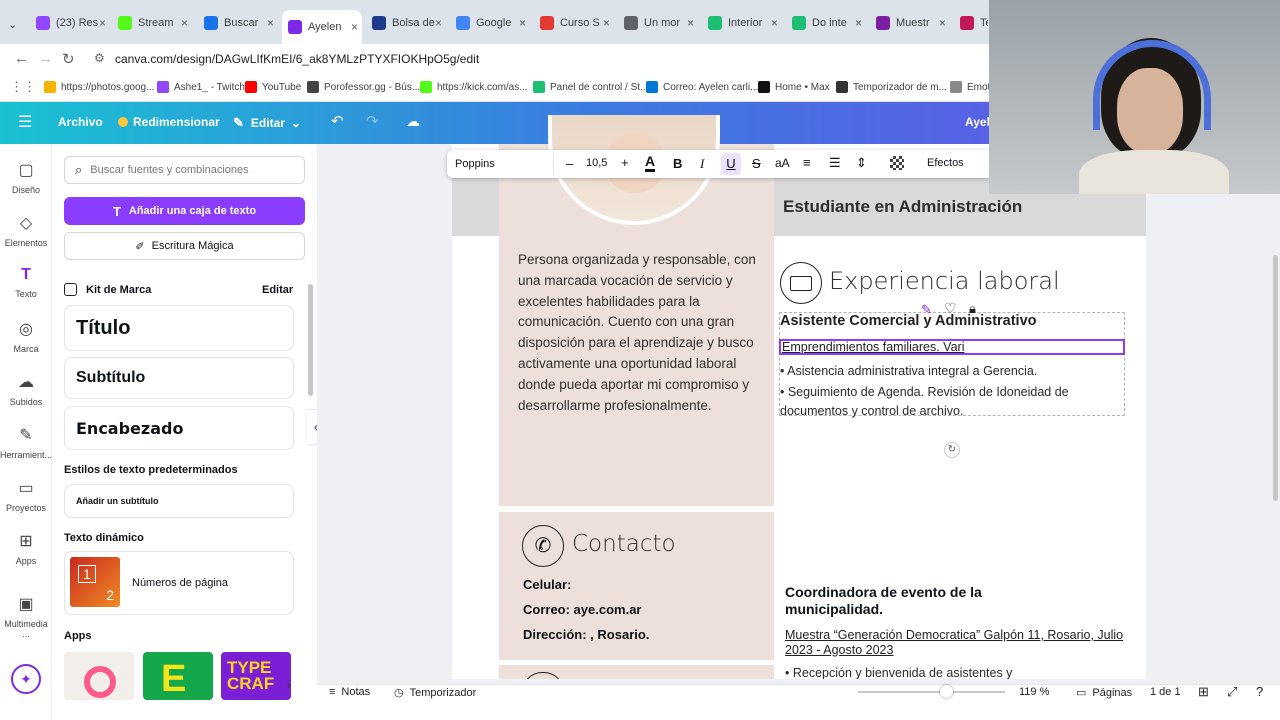 The height and width of the screenshot is (720, 1280). What do you see at coordinates (931, 692) in the screenshot?
I see `zoom-slider-track` at bounding box center [931, 692].